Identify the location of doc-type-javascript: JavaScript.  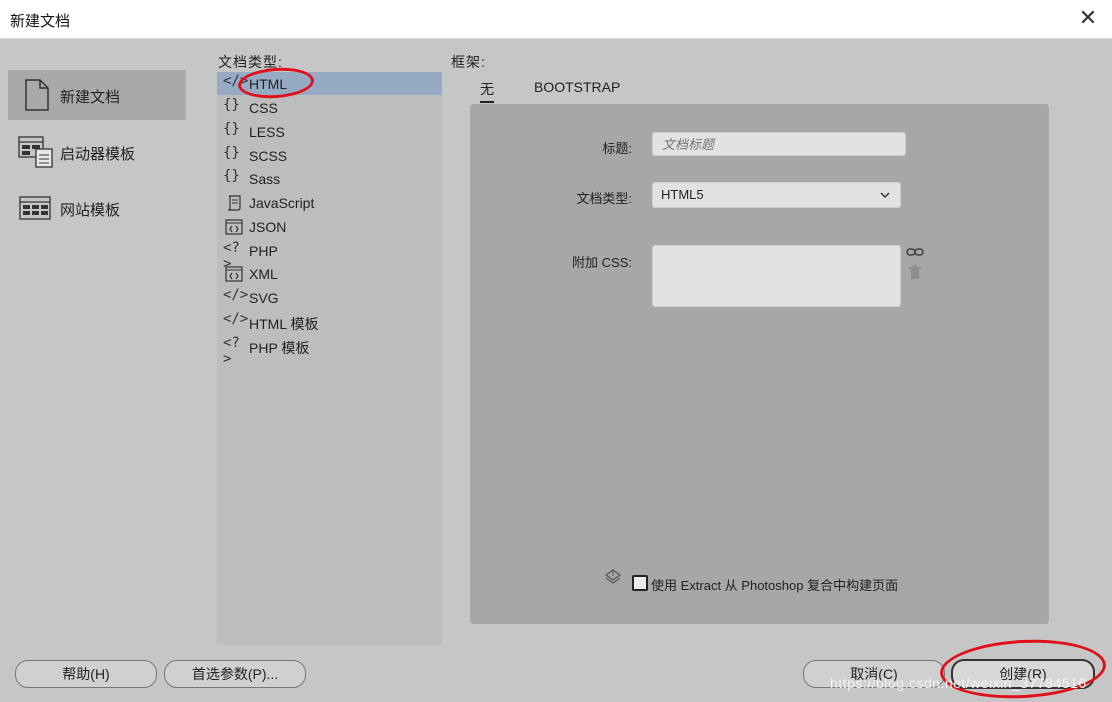
(329, 202).